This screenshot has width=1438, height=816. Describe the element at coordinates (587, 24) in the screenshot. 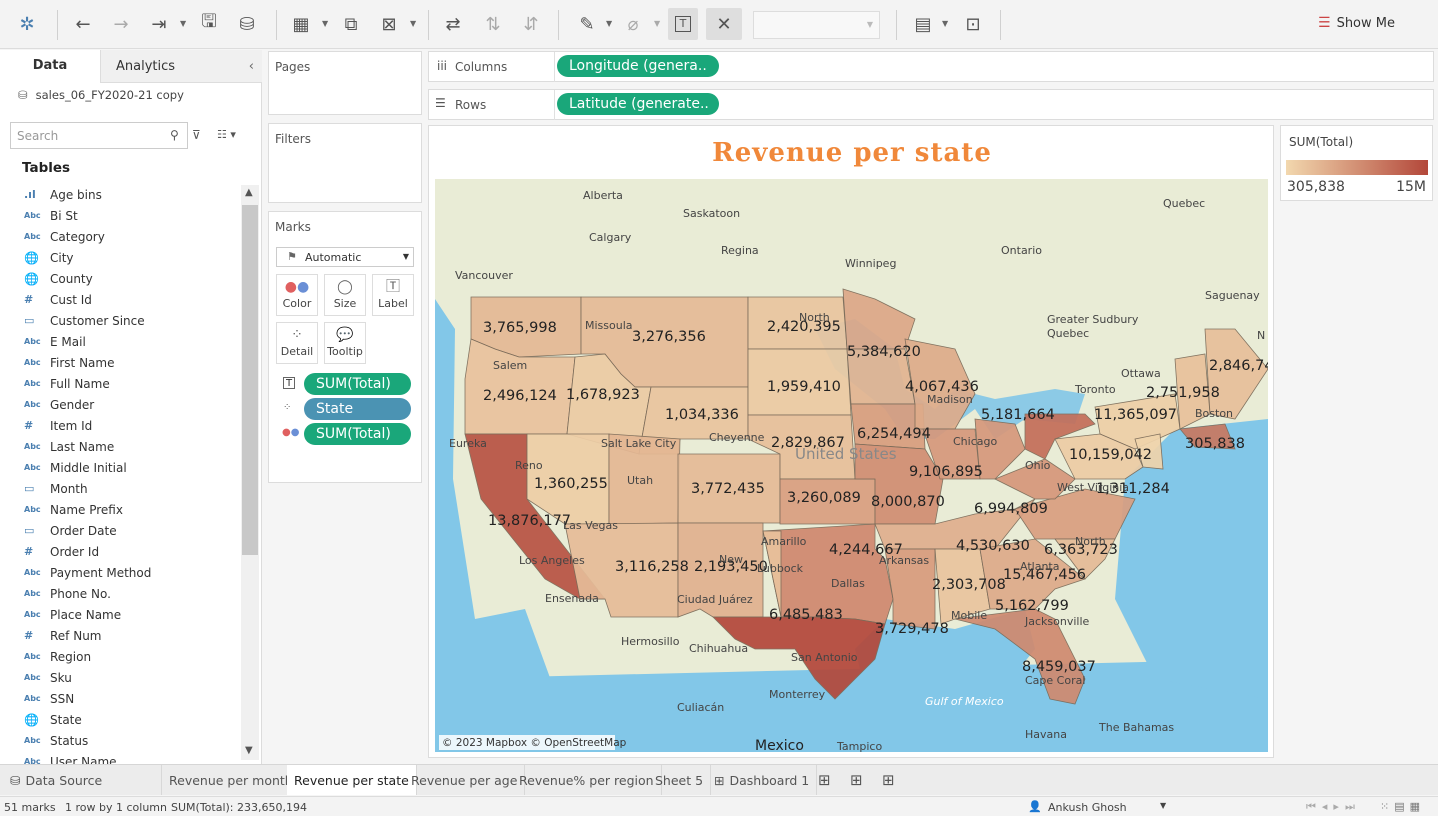

I see `highlight-icon: ✎` at that location.